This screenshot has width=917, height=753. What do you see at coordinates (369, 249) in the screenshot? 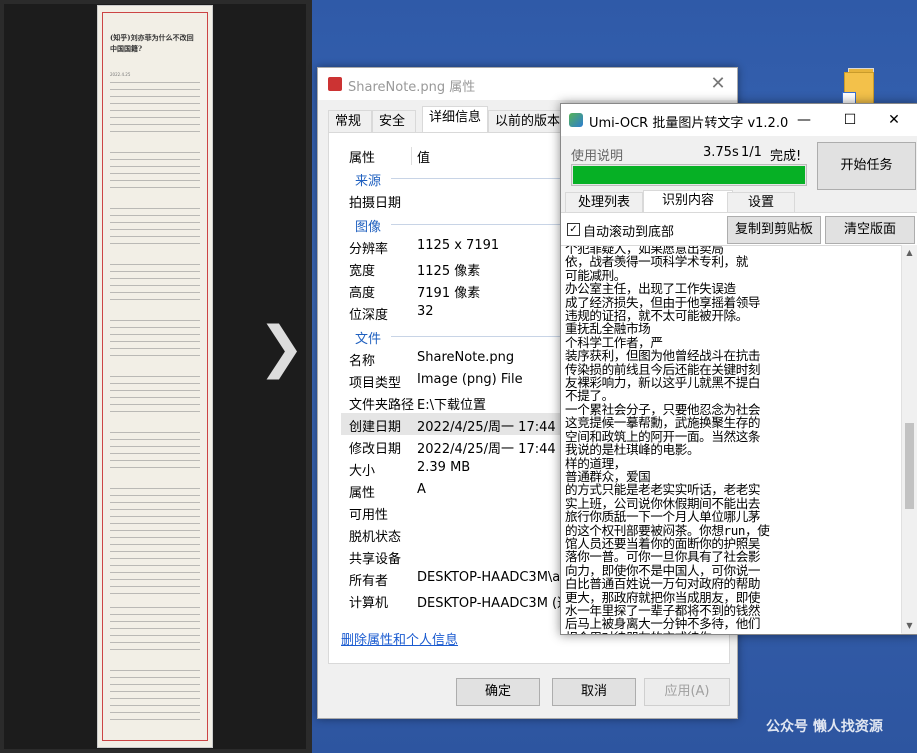
I see `property-key: 分辨率` at bounding box center [369, 249].